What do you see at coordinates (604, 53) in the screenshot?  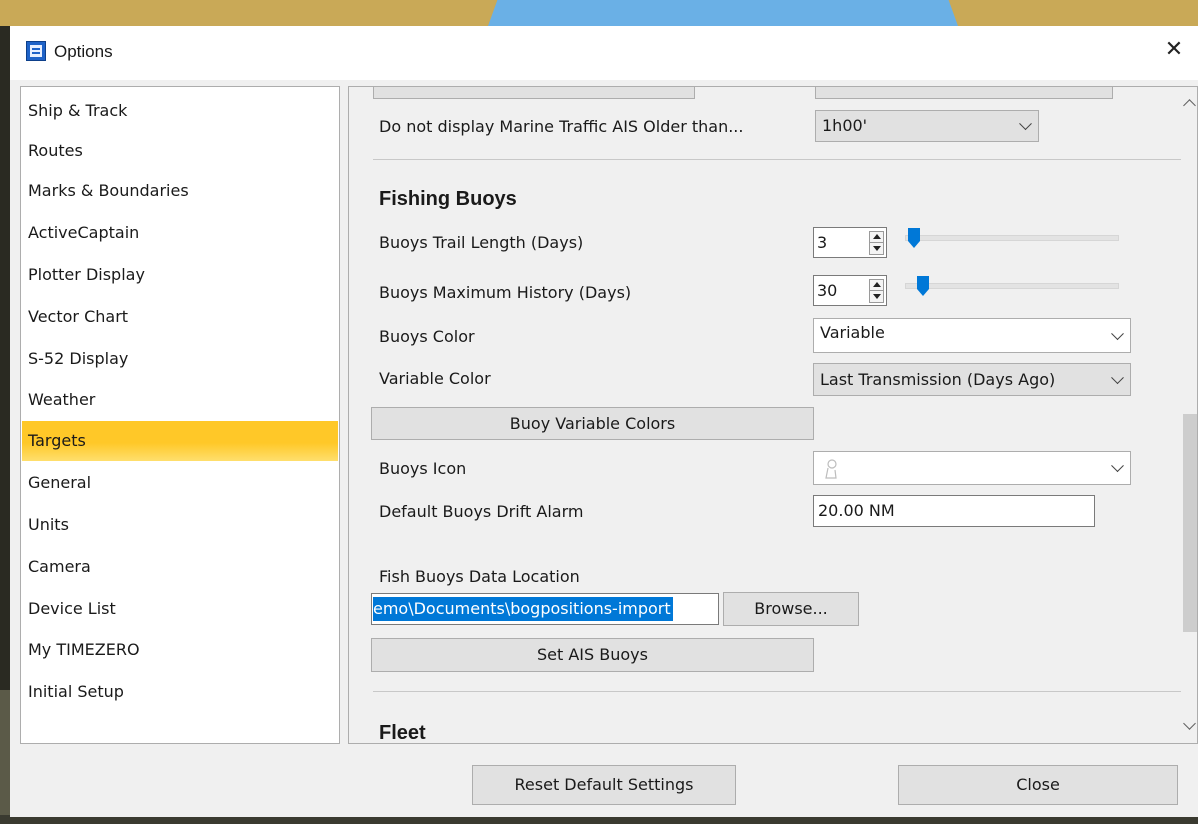 I see `title-bar: Options ✕` at bounding box center [604, 53].